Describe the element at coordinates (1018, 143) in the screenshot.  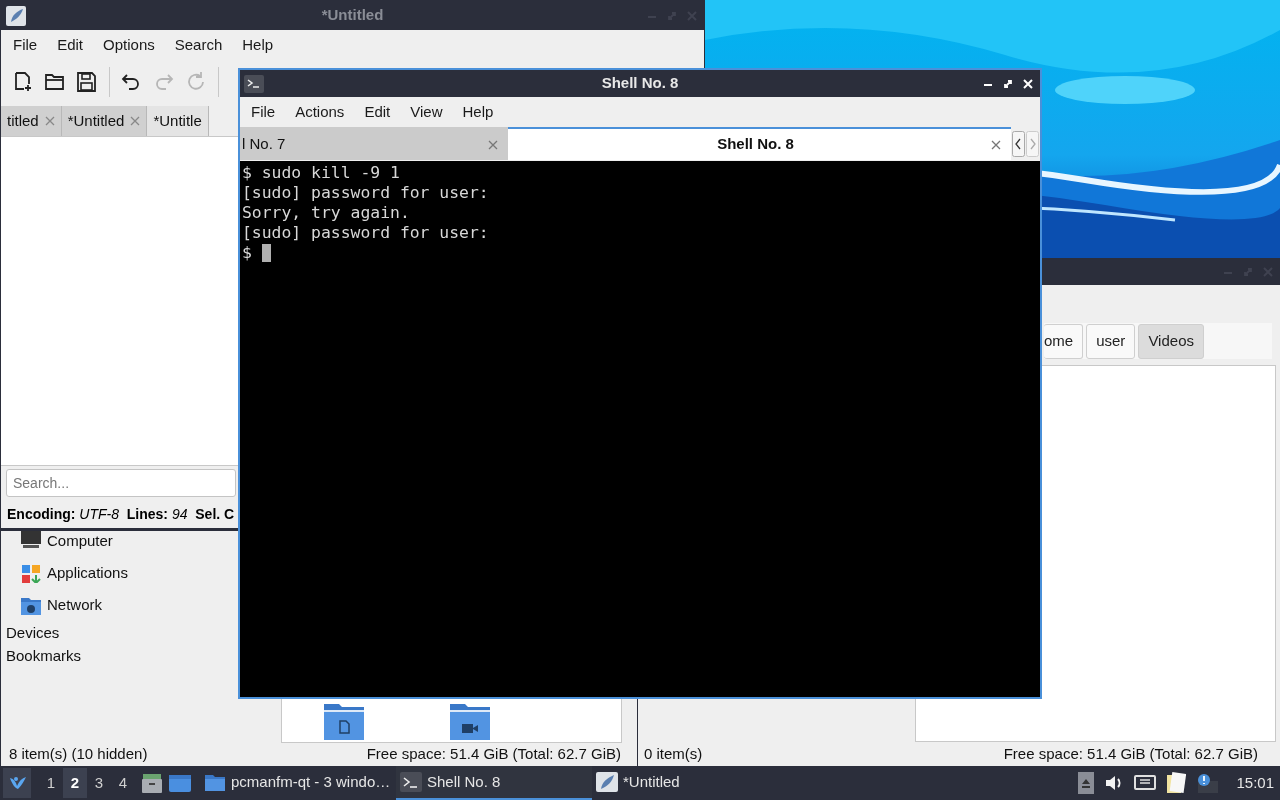
I see `scroll-left-icon` at that location.